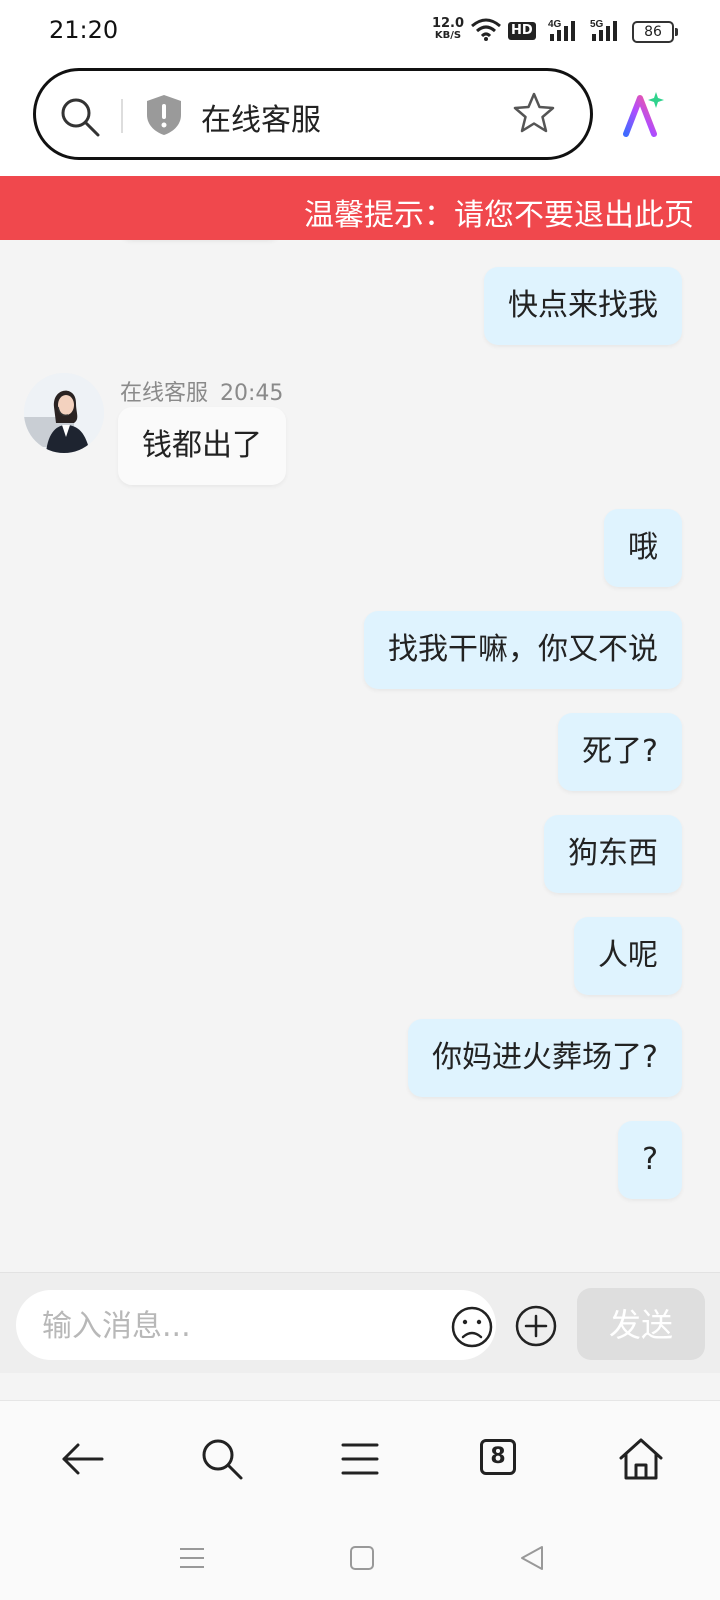 This screenshot has width=720, height=1600. I want to click on wifi-icon, so click(486, 29).